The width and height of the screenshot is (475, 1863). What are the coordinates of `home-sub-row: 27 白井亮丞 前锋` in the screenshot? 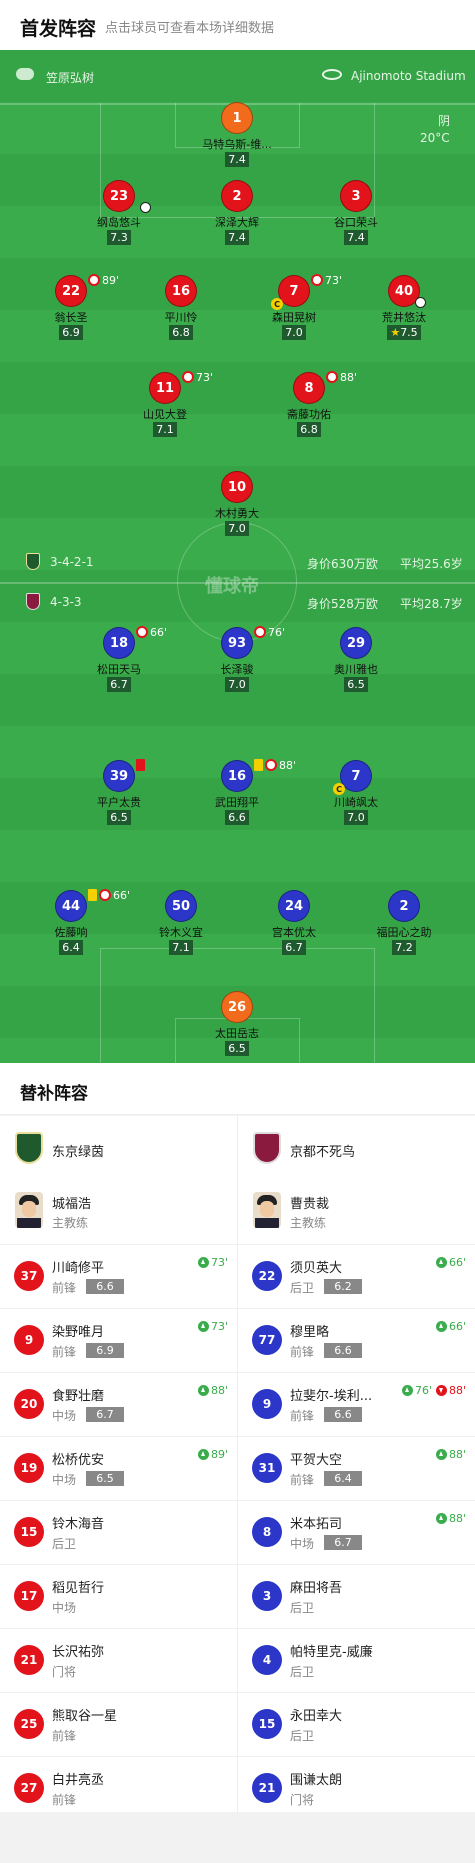 It's located at (118, 1784).